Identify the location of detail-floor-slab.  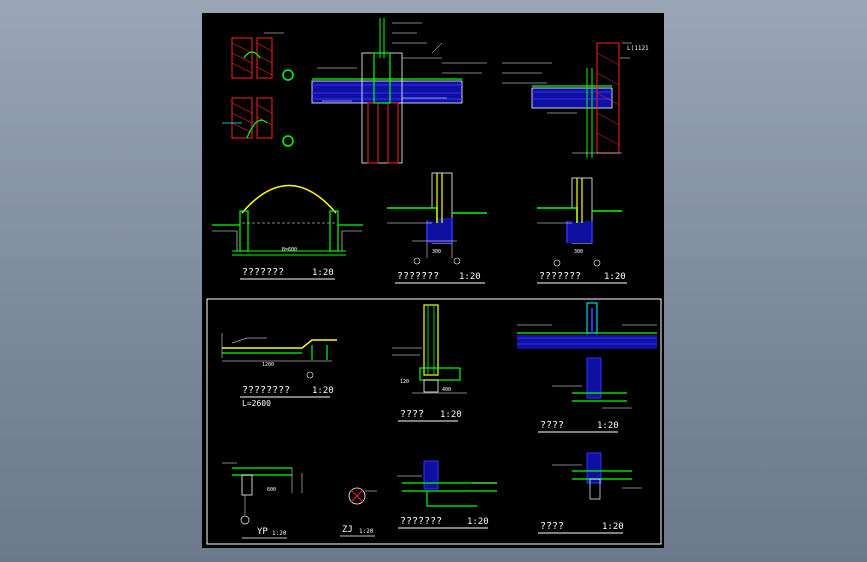
(587, 325).